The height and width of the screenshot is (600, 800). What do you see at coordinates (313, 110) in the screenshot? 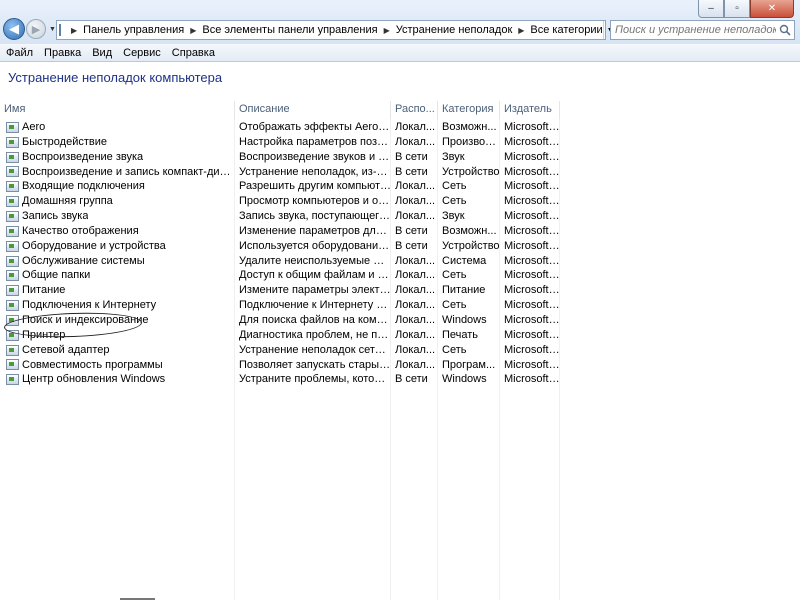
I see `column-header-description: Описание` at bounding box center [313, 110].